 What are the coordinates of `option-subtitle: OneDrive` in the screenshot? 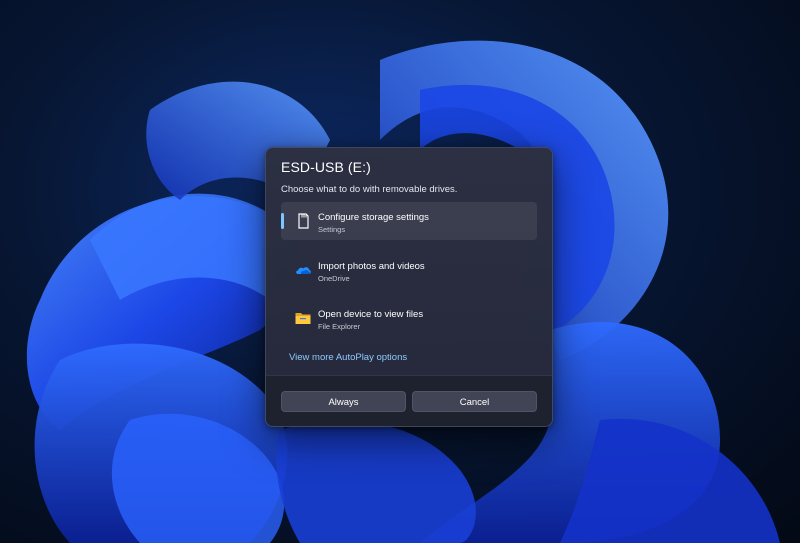 It's located at (334, 278).